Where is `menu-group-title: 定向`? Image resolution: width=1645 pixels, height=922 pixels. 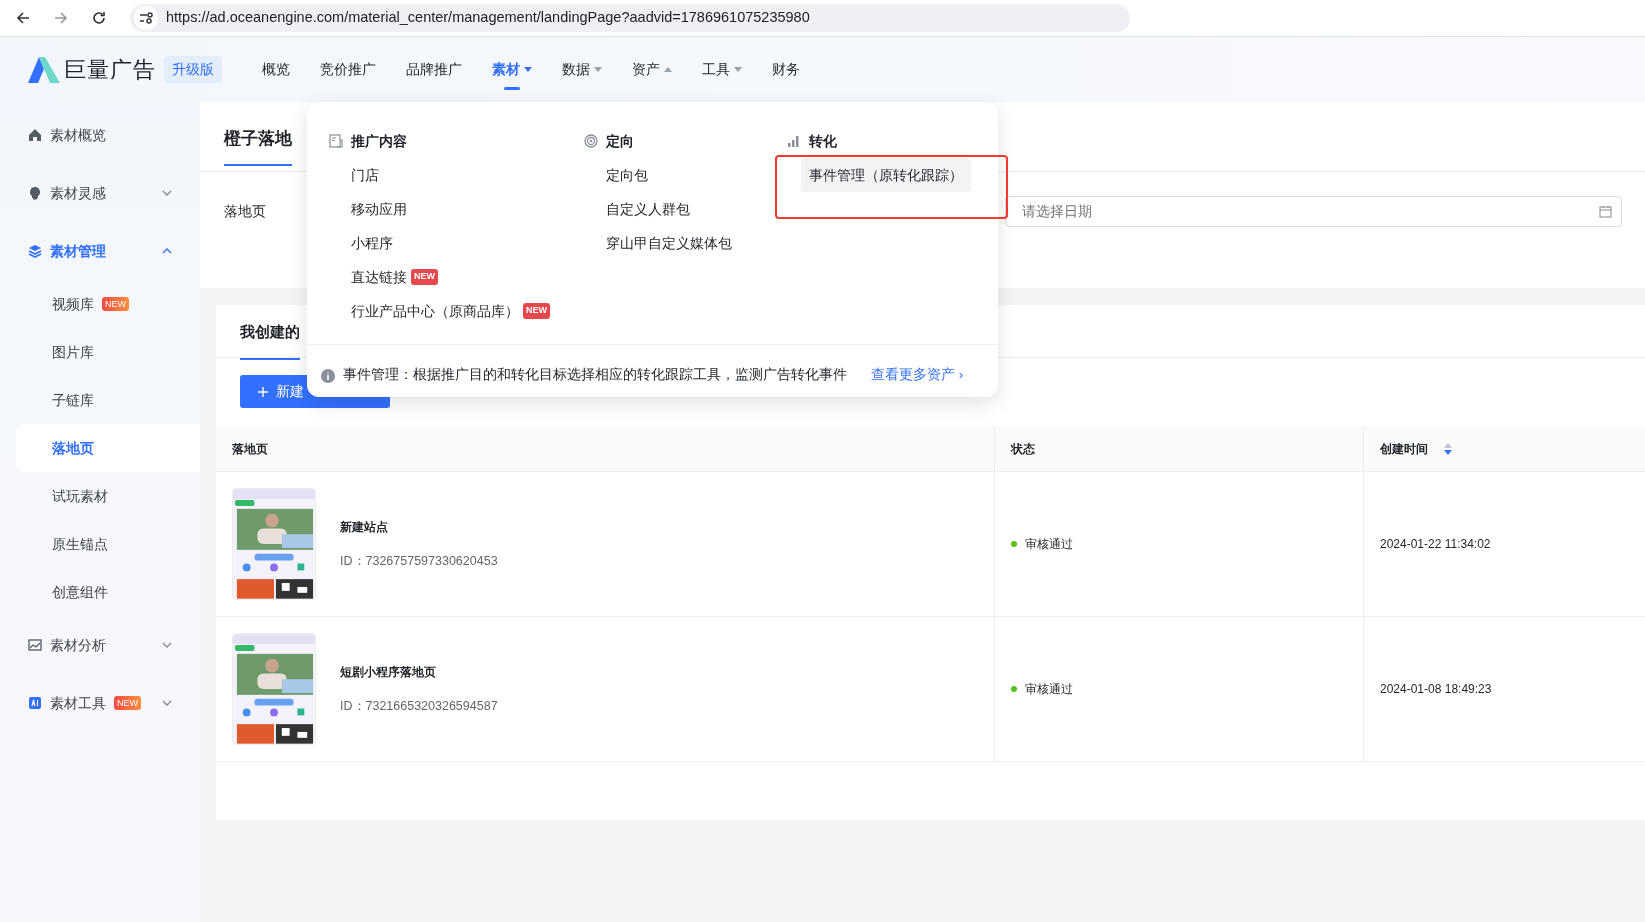
menu-group-title: 定向 is located at coordinates (620, 141).